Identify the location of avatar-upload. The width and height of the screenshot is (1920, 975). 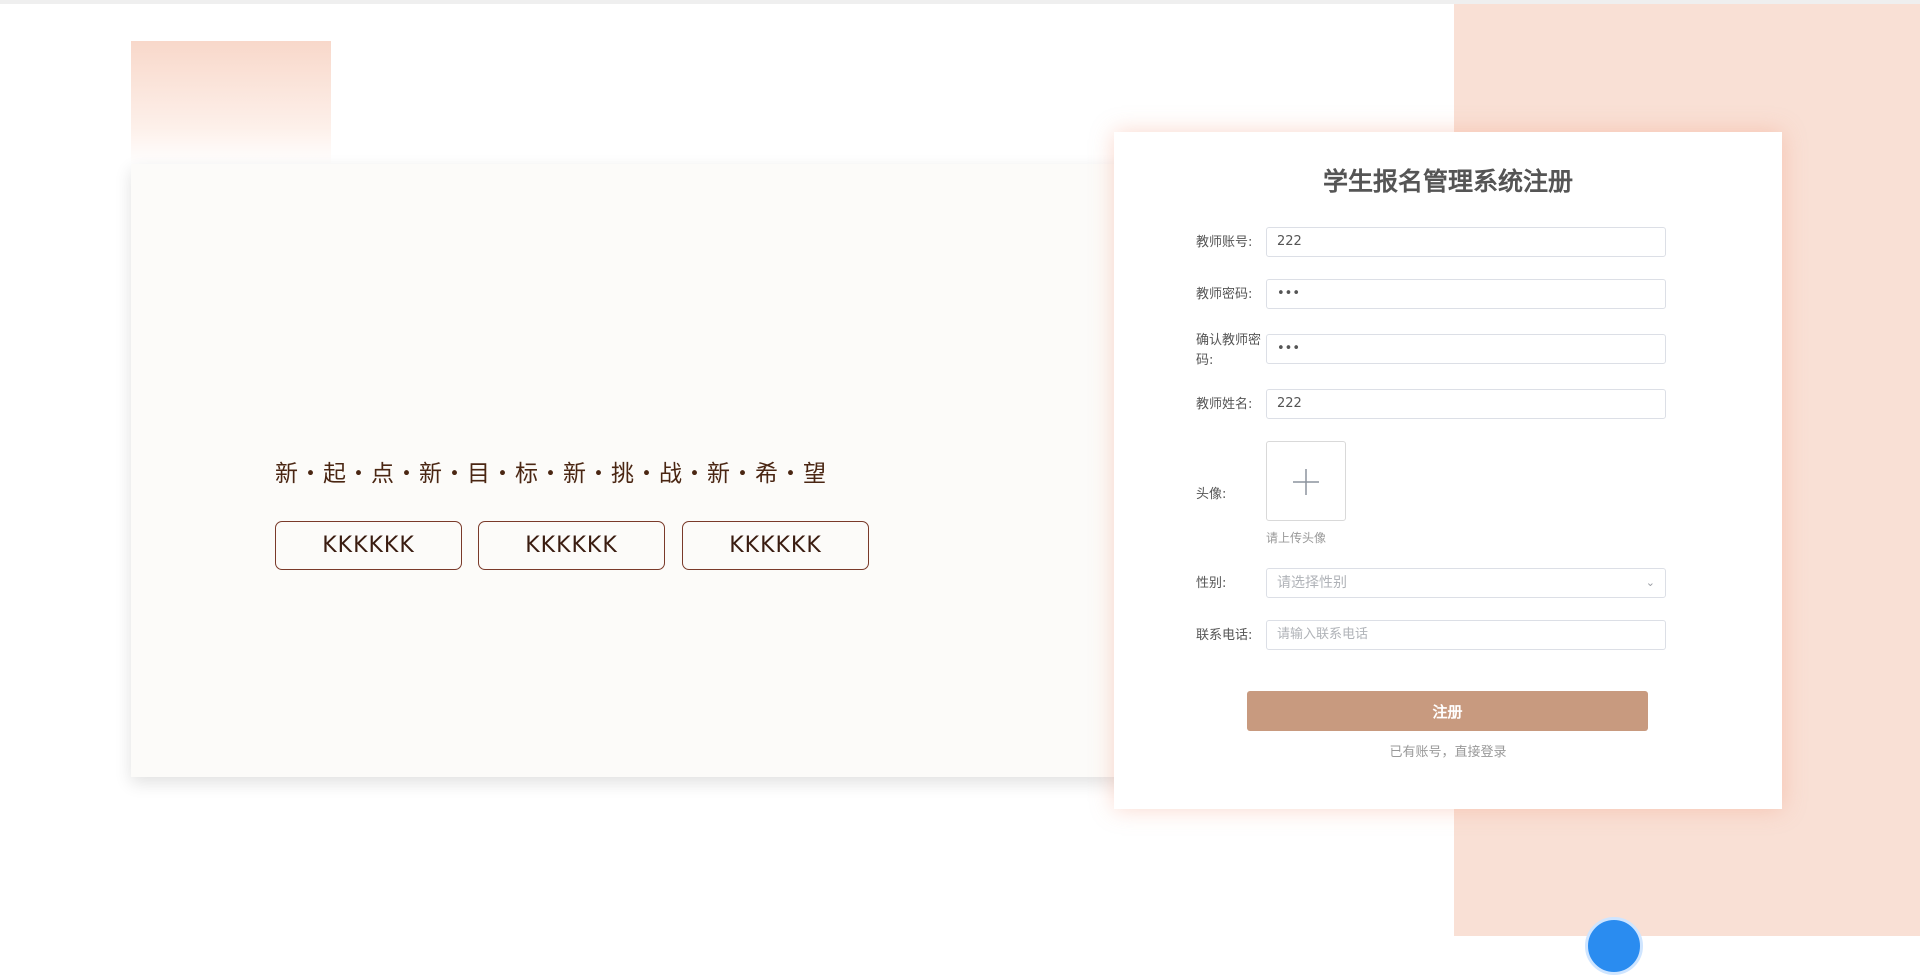
(1306, 481).